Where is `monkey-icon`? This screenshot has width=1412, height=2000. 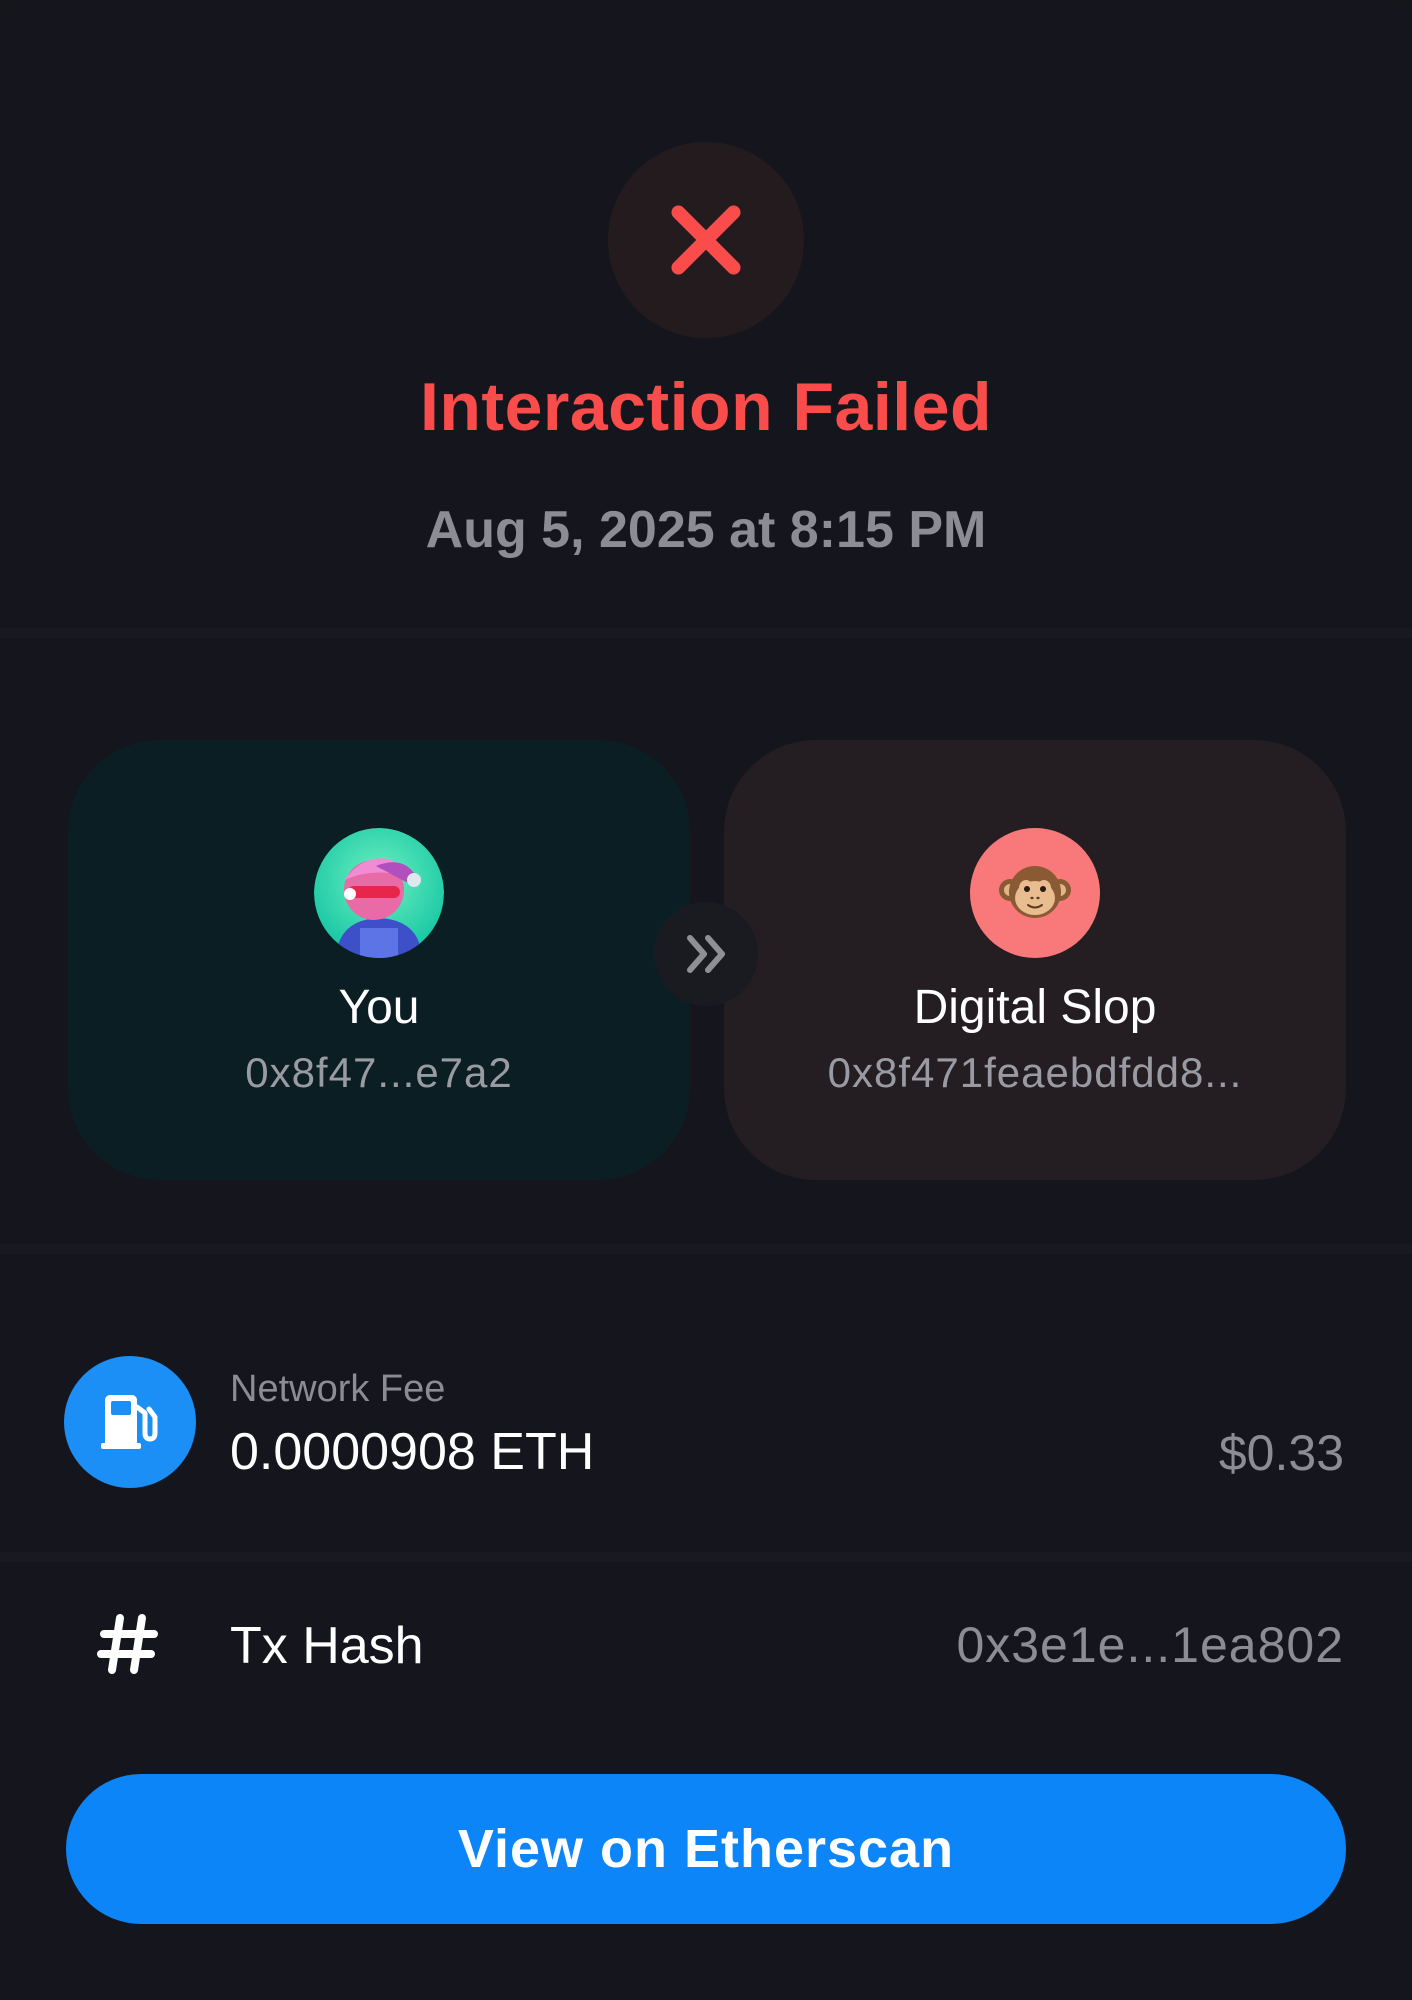 monkey-icon is located at coordinates (1035, 892).